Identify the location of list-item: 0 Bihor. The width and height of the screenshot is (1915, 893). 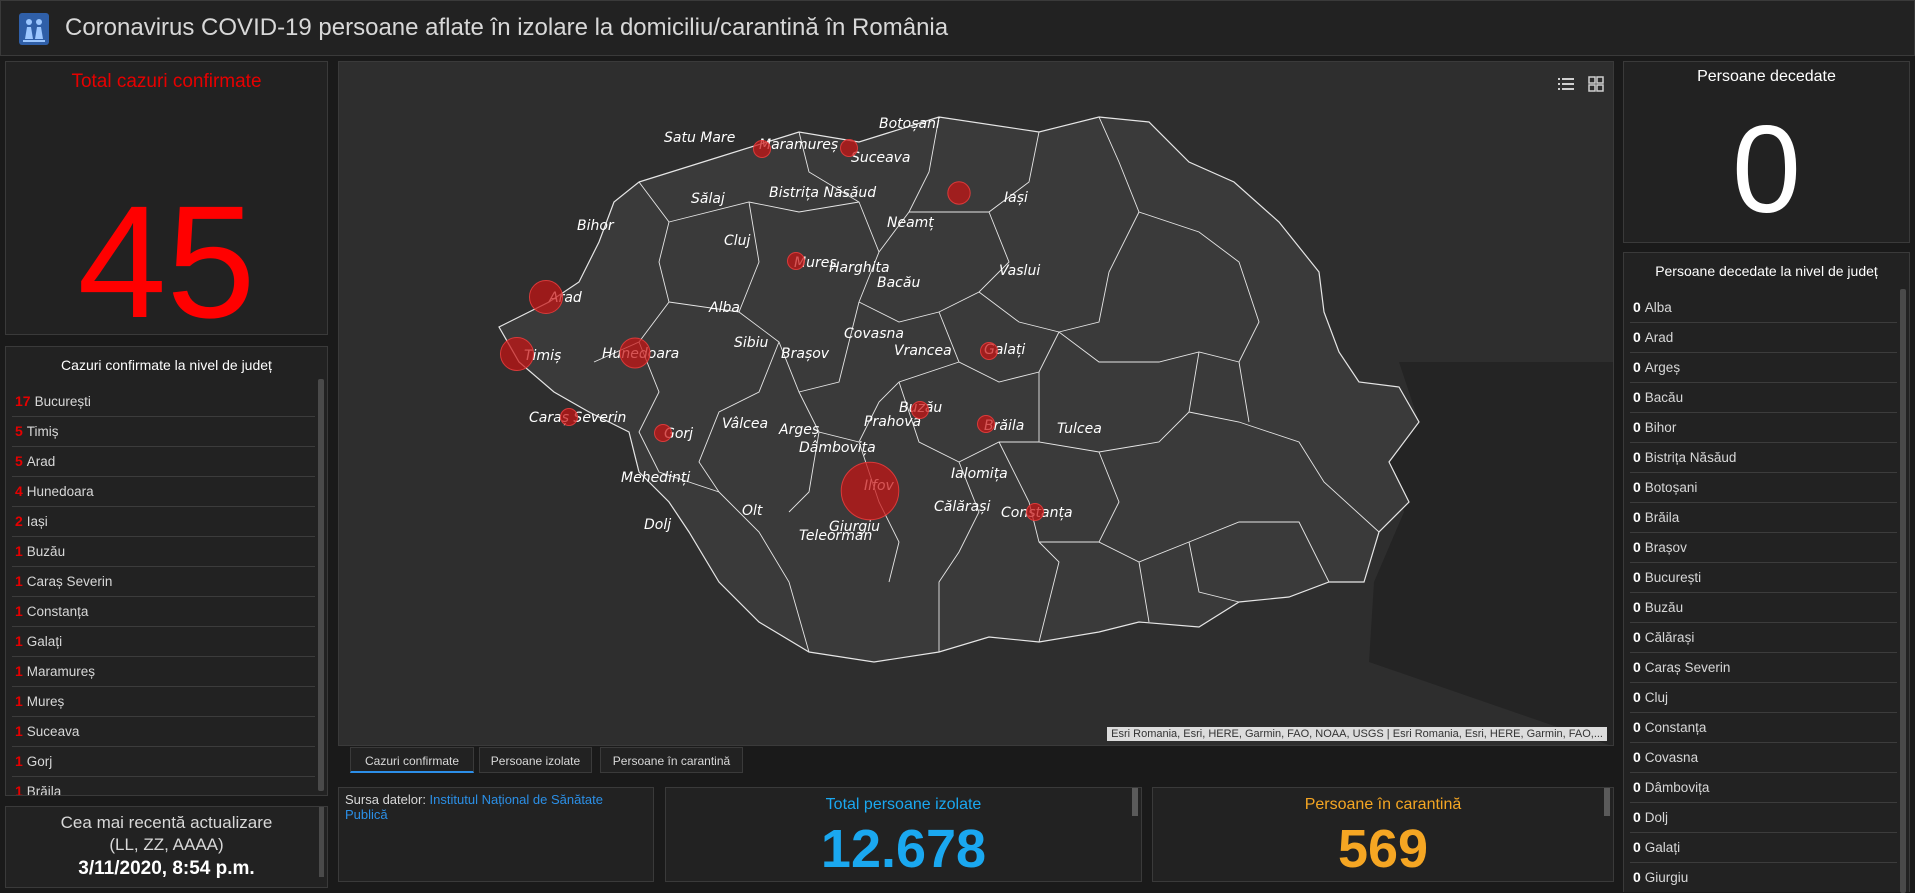
(1763, 428).